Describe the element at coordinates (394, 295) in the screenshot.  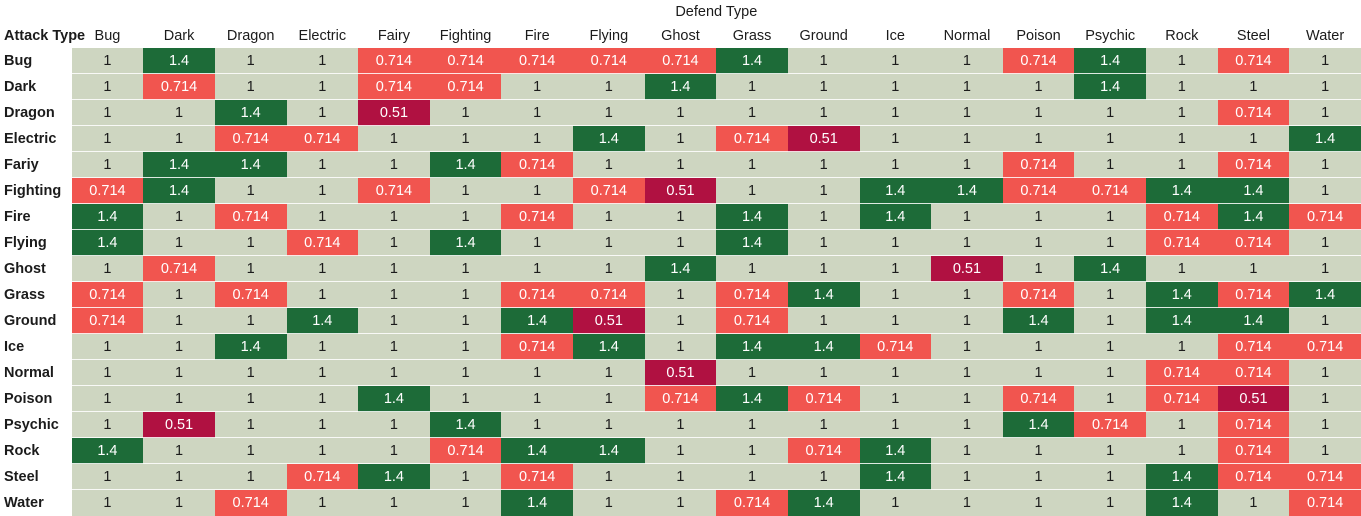
I see `cell-grass-vs-fairy: 1` at that location.